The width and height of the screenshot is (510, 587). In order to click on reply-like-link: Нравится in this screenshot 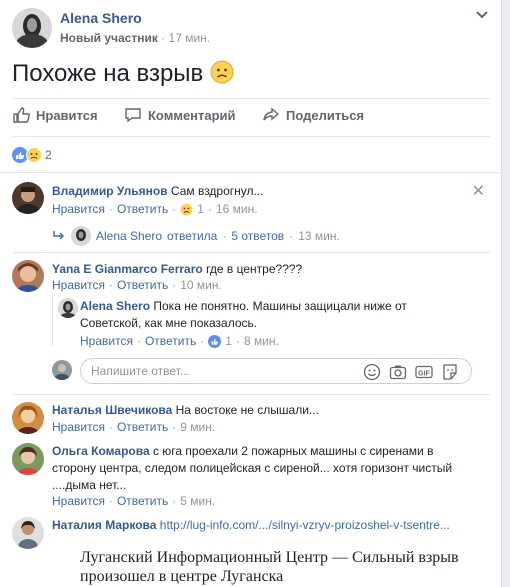, I will do `click(106, 341)`.